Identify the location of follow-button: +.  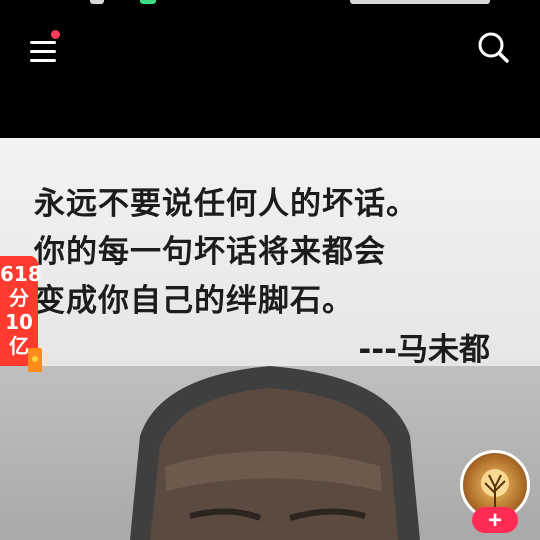
(495, 520).